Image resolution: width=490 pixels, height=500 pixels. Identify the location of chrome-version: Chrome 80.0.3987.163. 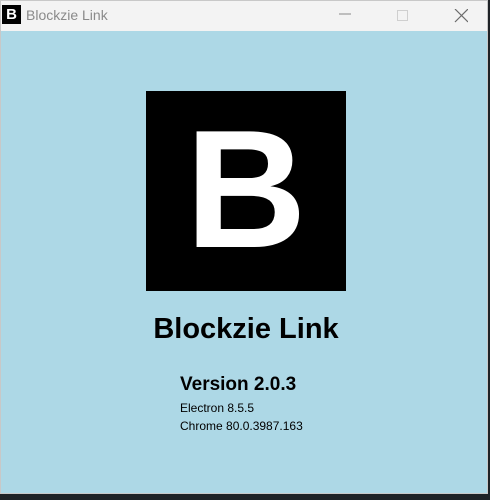
(241, 426).